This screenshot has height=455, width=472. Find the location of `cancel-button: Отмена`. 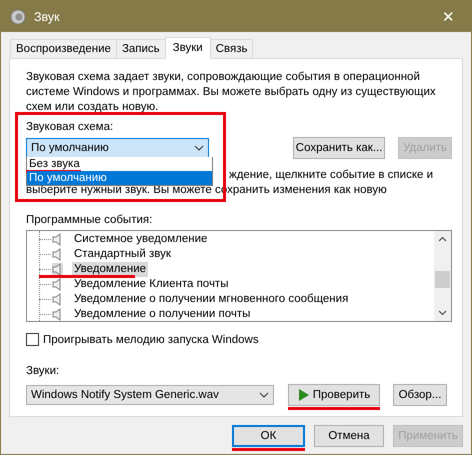

cancel-button: Отмена is located at coordinates (349, 436).